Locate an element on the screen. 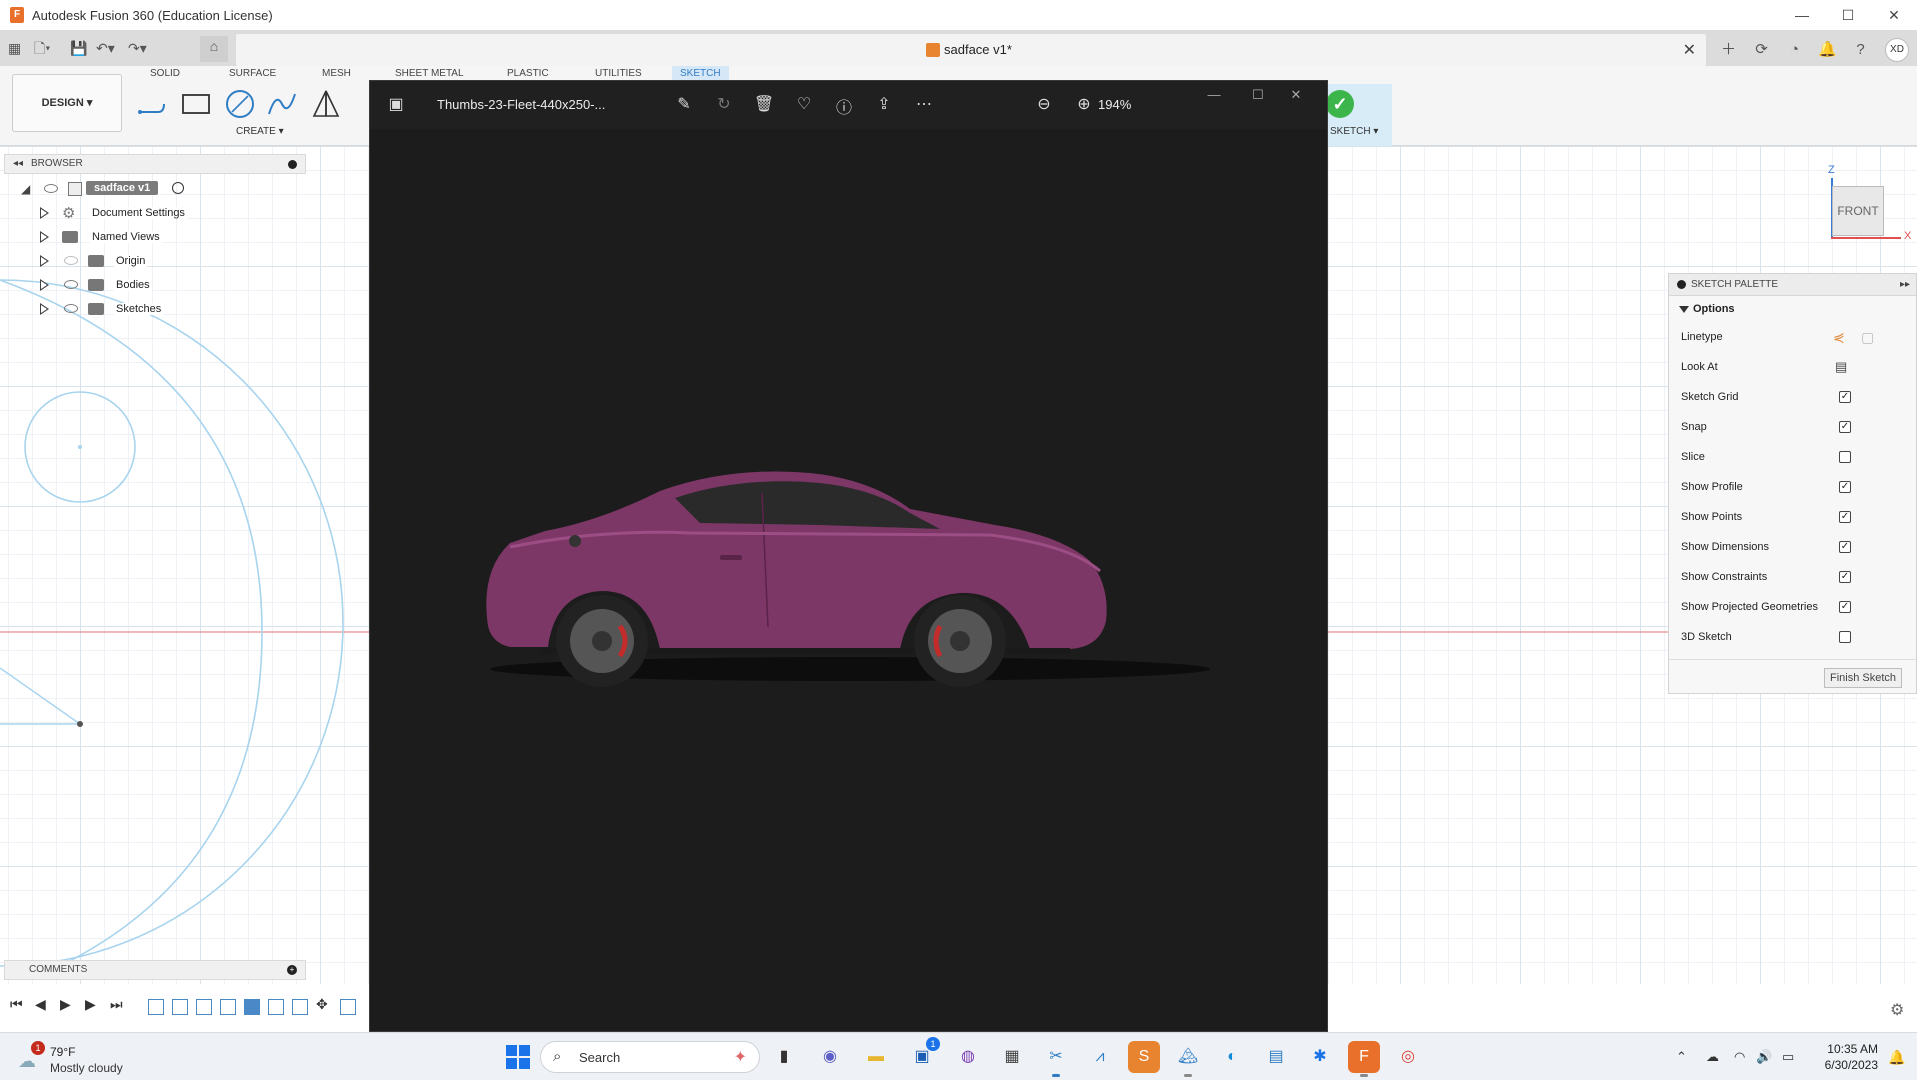 Image resolution: width=1917 pixels, height=1080 pixels. comments-panel: COMMENTS + is located at coordinates (155, 970).